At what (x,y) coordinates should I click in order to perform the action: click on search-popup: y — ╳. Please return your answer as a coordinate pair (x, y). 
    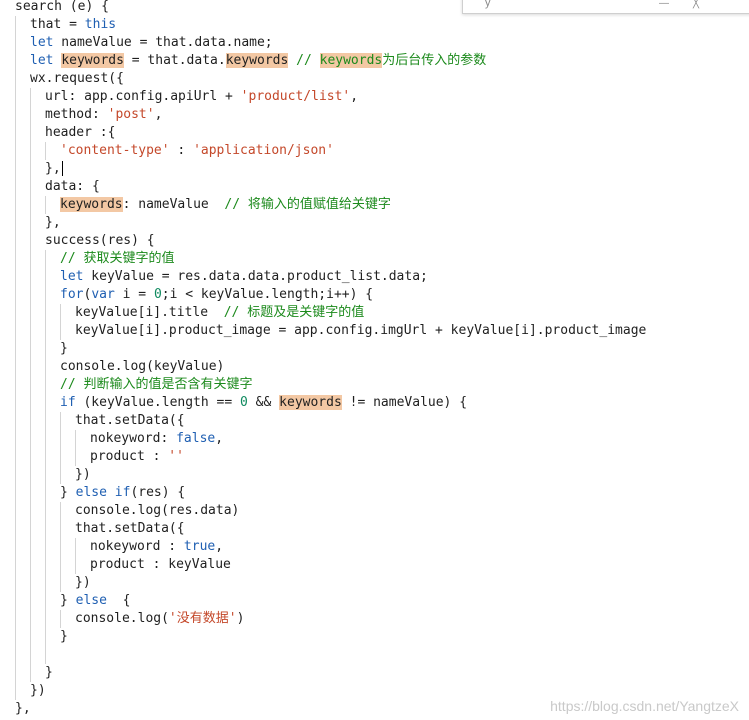
    Looking at the image, I should click on (605, 7).